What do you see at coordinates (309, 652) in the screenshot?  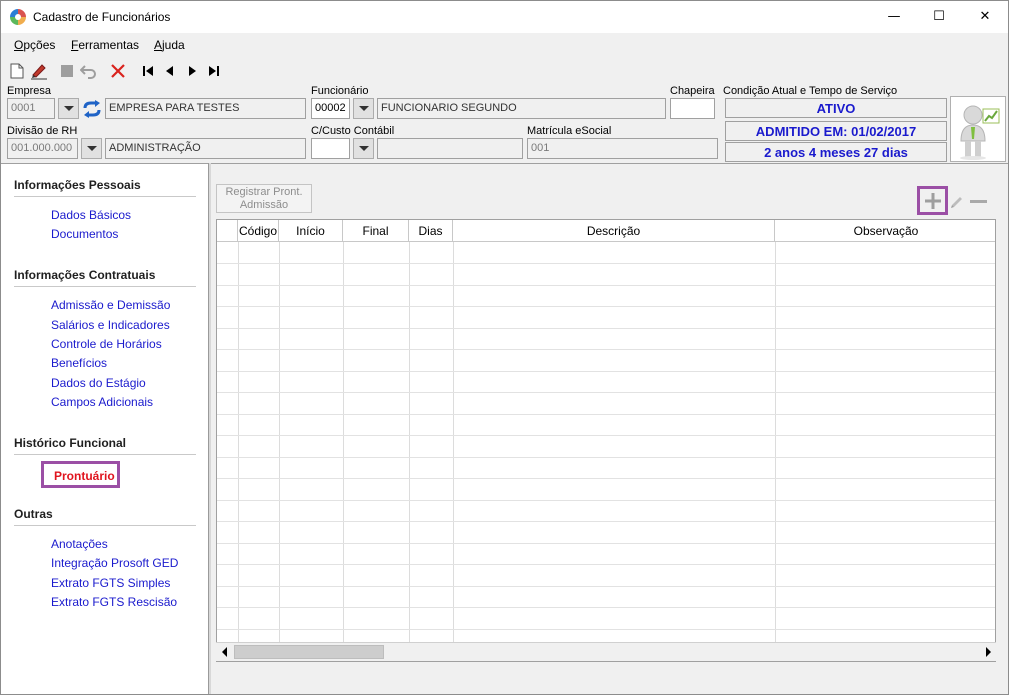 I see `scrollbar-thumb` at bounding box center [309, 652].